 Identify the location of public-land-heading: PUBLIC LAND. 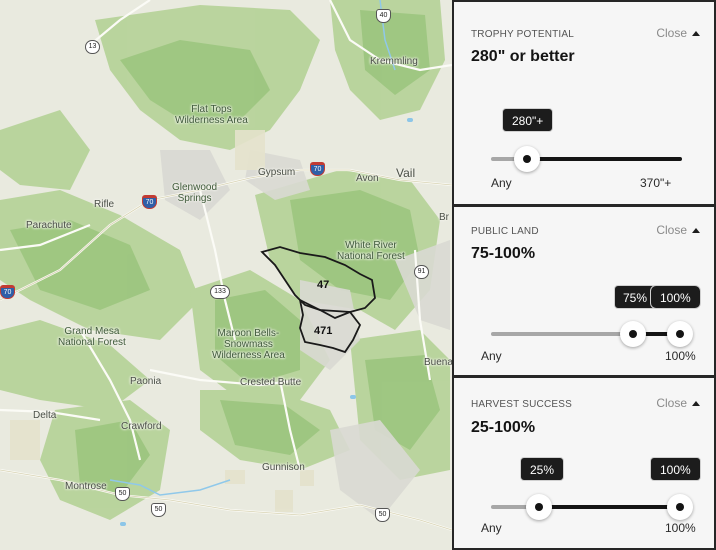
(505, 231).